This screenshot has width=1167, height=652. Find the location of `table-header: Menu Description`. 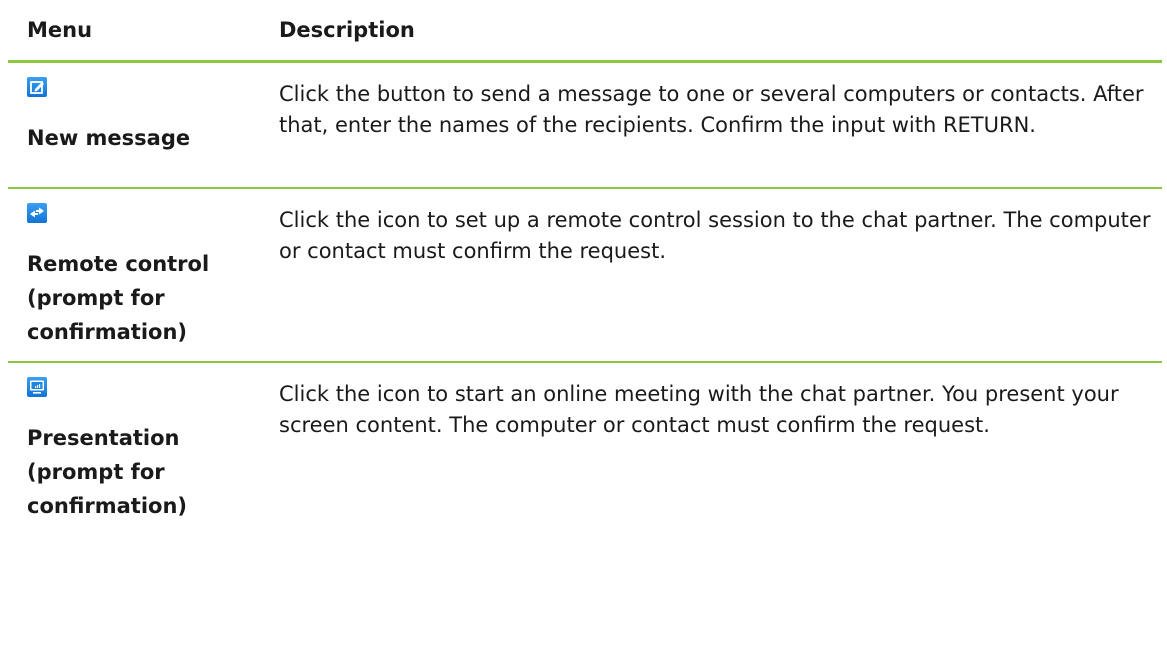

table-header: Menu Description is located at coordinates (585, 31).